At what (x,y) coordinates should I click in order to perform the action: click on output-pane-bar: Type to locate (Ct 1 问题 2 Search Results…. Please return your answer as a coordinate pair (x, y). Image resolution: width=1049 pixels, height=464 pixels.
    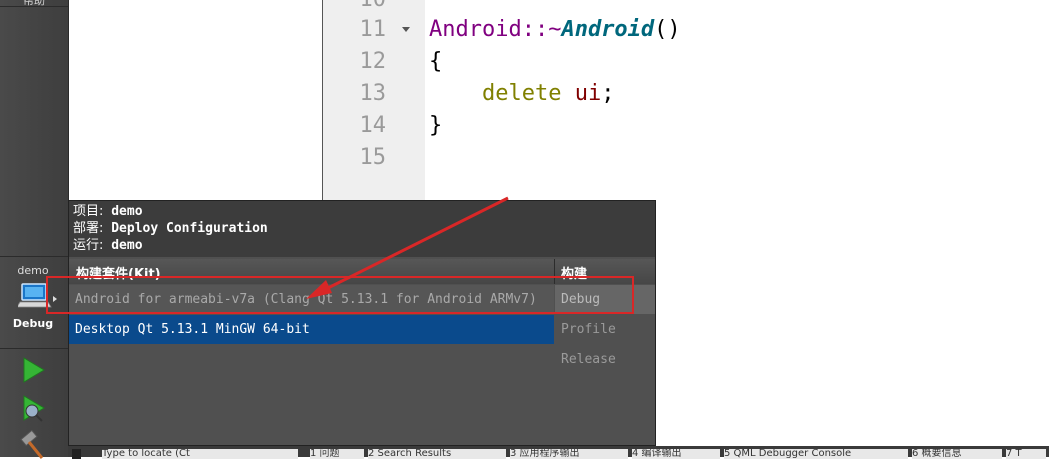
    Looking at the image, I should click on (558, 452).